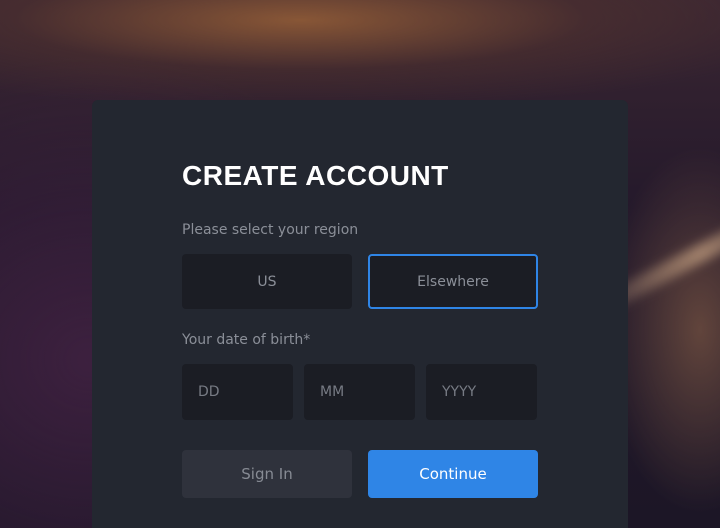  What do you see at coordinates (270, 230) in the screenshot?
I see `region-label: Please select your region` at bounding box center [270, 230].